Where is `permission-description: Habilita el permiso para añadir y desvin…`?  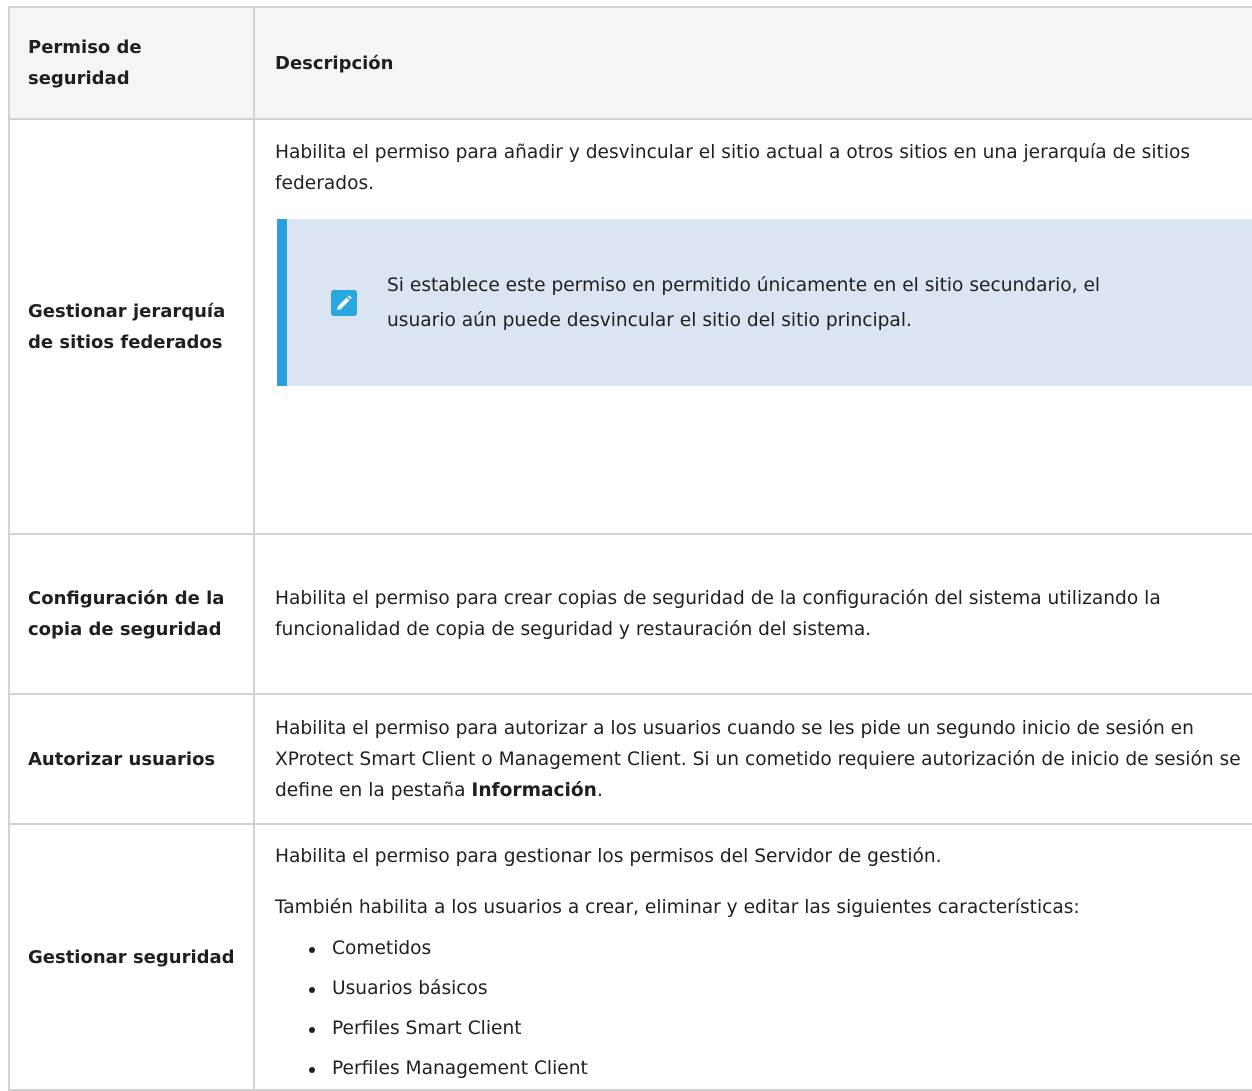 permission-description: Habilita el permiso para añadir y desvin… is located at coordinates (733, 168).